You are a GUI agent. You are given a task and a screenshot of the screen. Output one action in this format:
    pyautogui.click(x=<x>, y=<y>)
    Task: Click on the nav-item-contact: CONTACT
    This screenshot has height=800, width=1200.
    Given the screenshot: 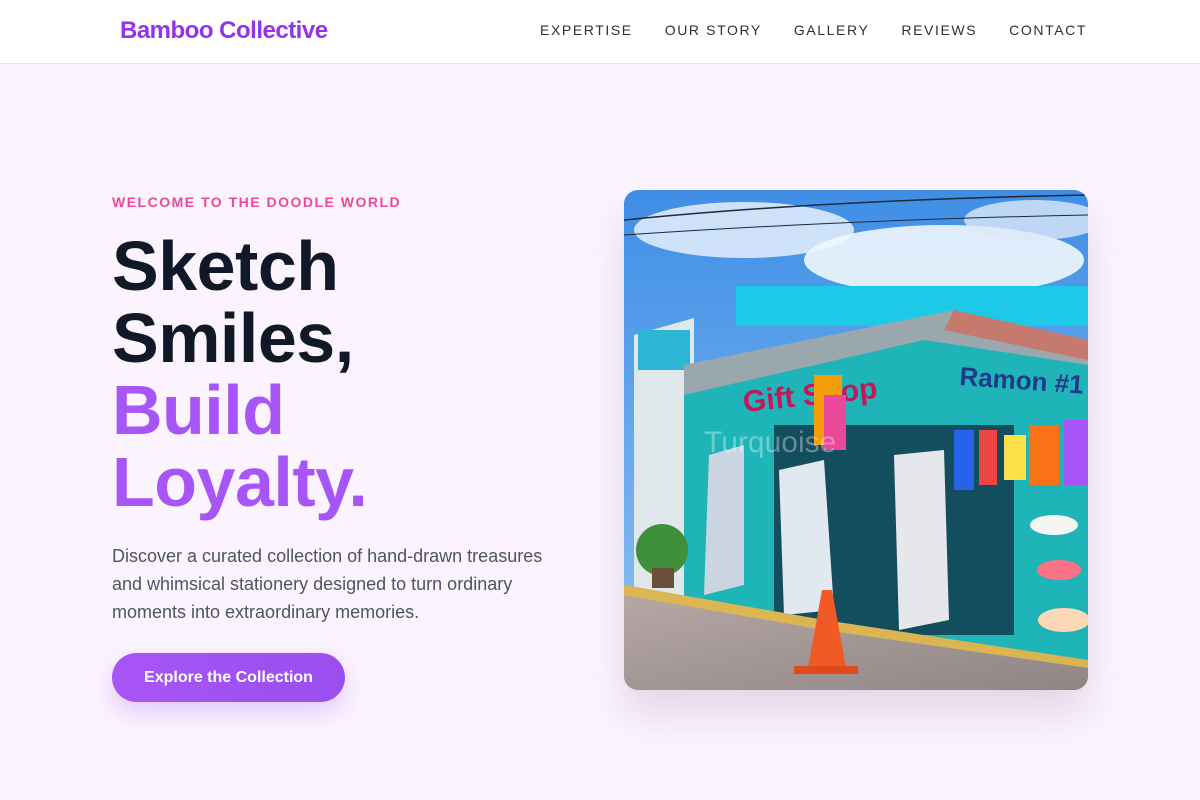 What is the action you would take?
    pyautogui.click(x=1048, y=30)
    